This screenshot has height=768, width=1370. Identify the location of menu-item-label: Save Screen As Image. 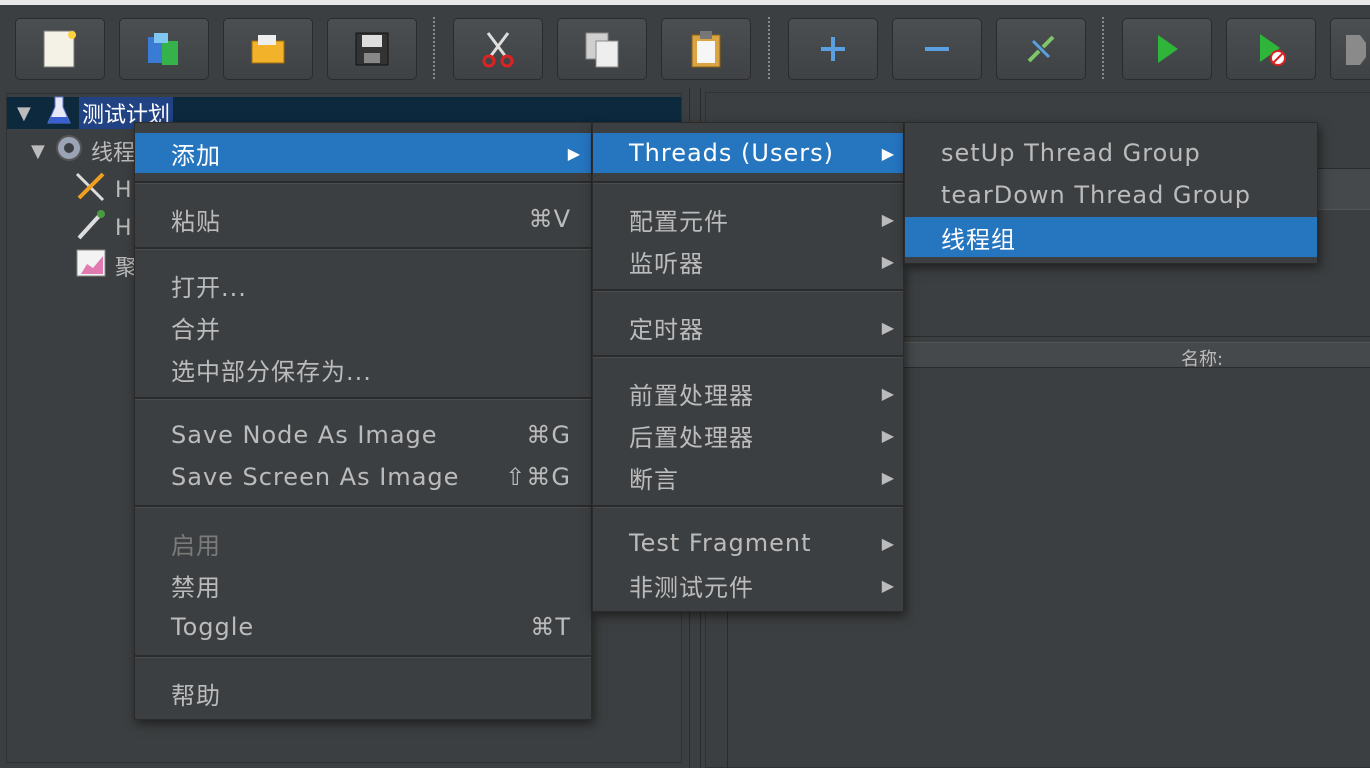
(315, 477).